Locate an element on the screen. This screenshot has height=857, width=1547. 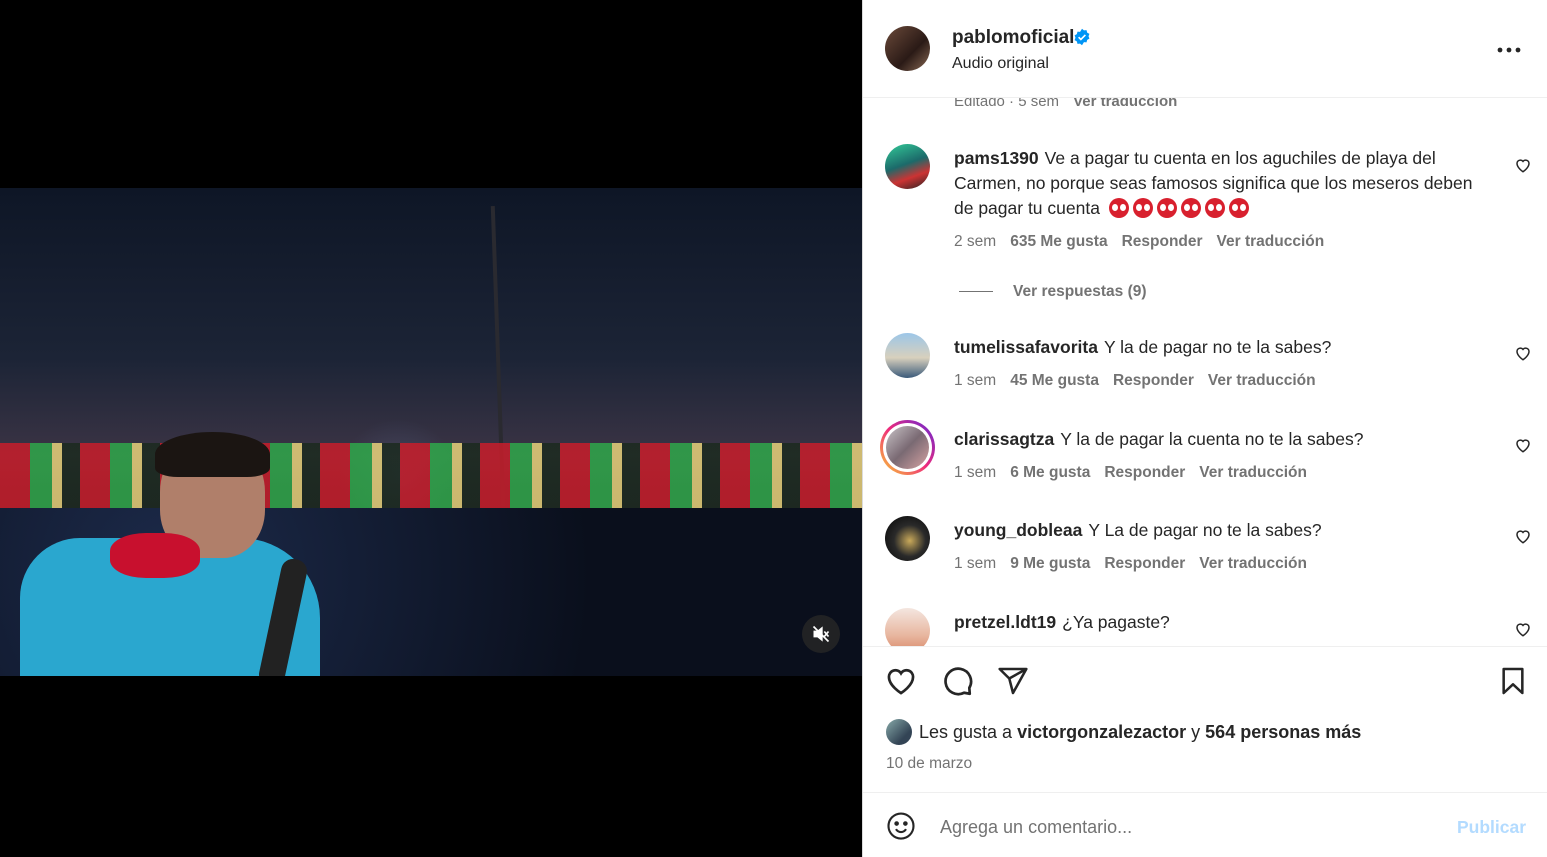
author-avatar is located at coordinates (907, 48).